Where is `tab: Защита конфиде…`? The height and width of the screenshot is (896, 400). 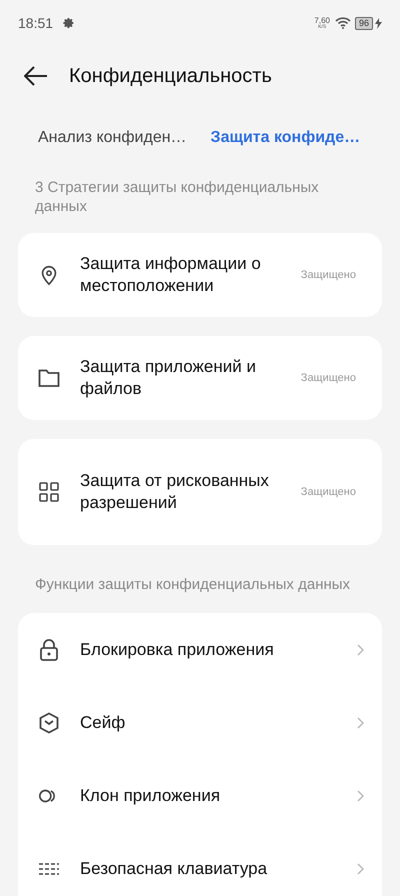
tab: Защита конфиде… is located at coordinates (285, 138).